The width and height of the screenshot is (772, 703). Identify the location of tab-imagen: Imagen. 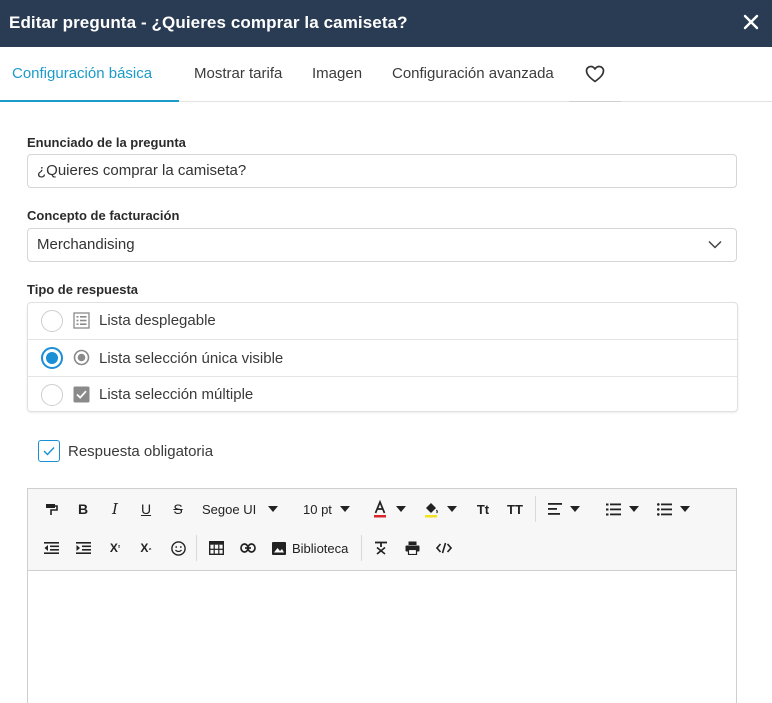
(337, 74).